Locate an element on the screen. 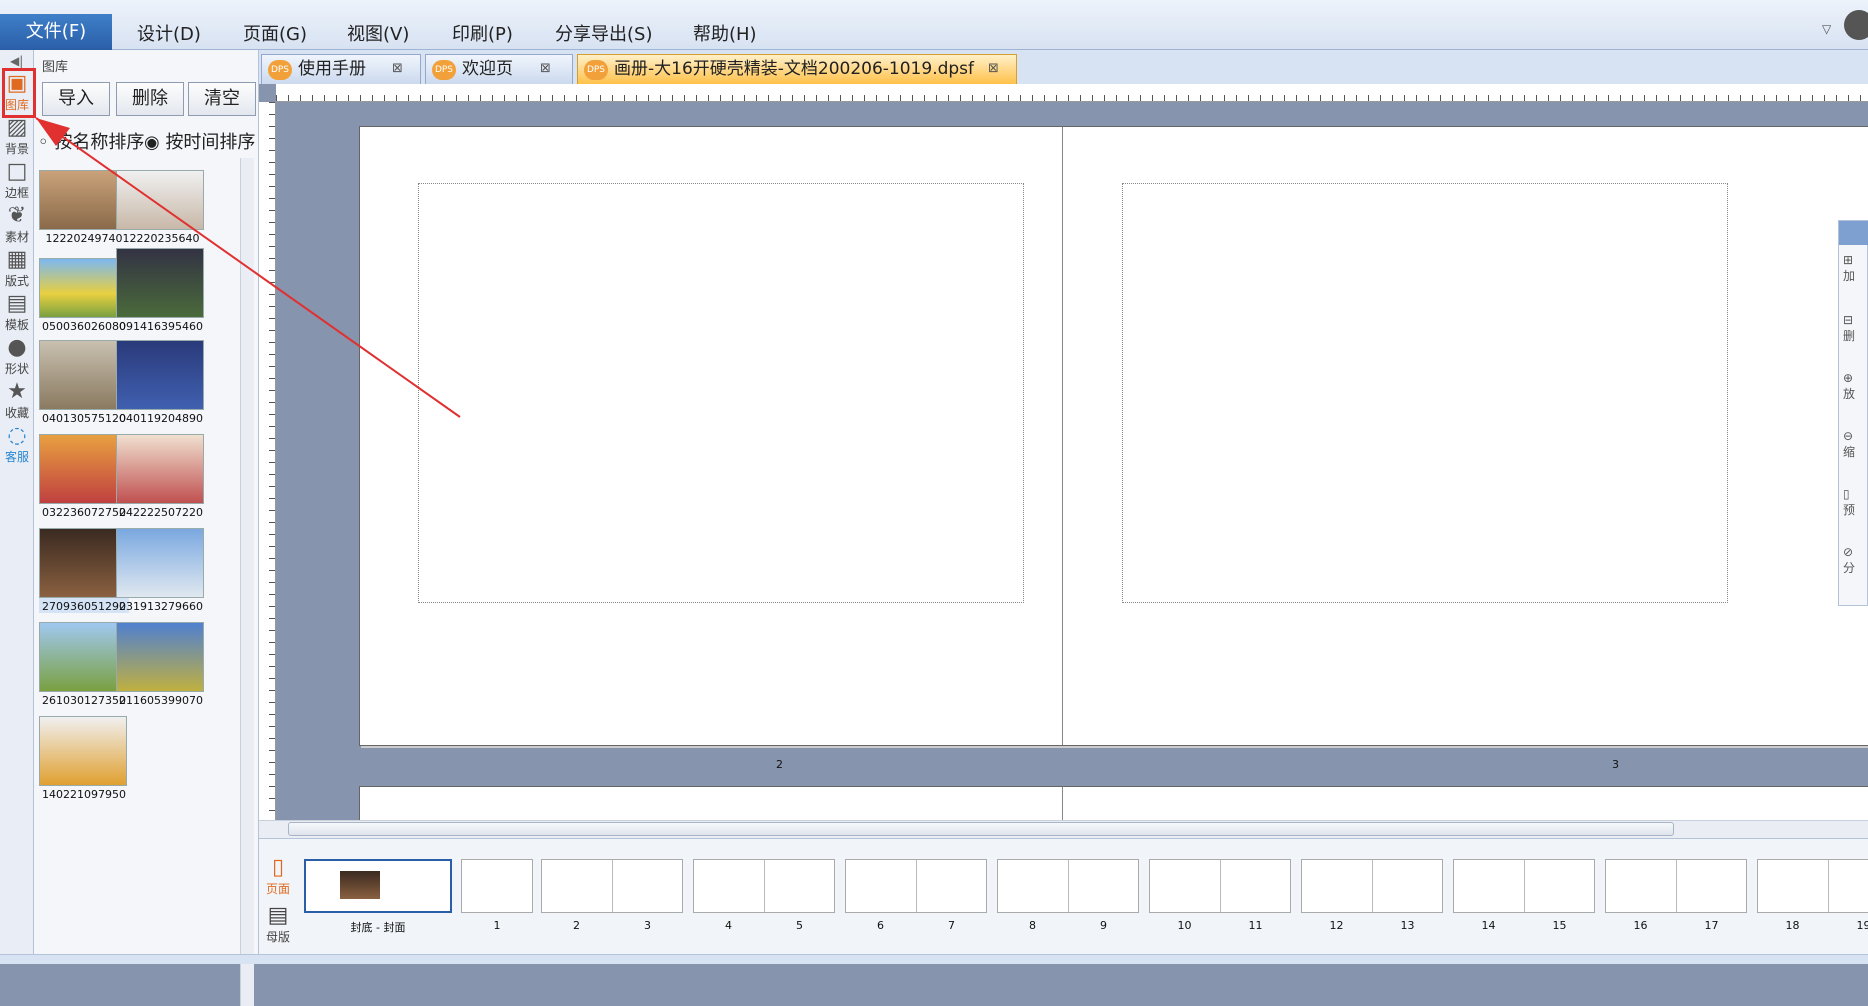 This screenshot has width=1868, height=1006. annotation-arrow is located at coordinates (248, 267).